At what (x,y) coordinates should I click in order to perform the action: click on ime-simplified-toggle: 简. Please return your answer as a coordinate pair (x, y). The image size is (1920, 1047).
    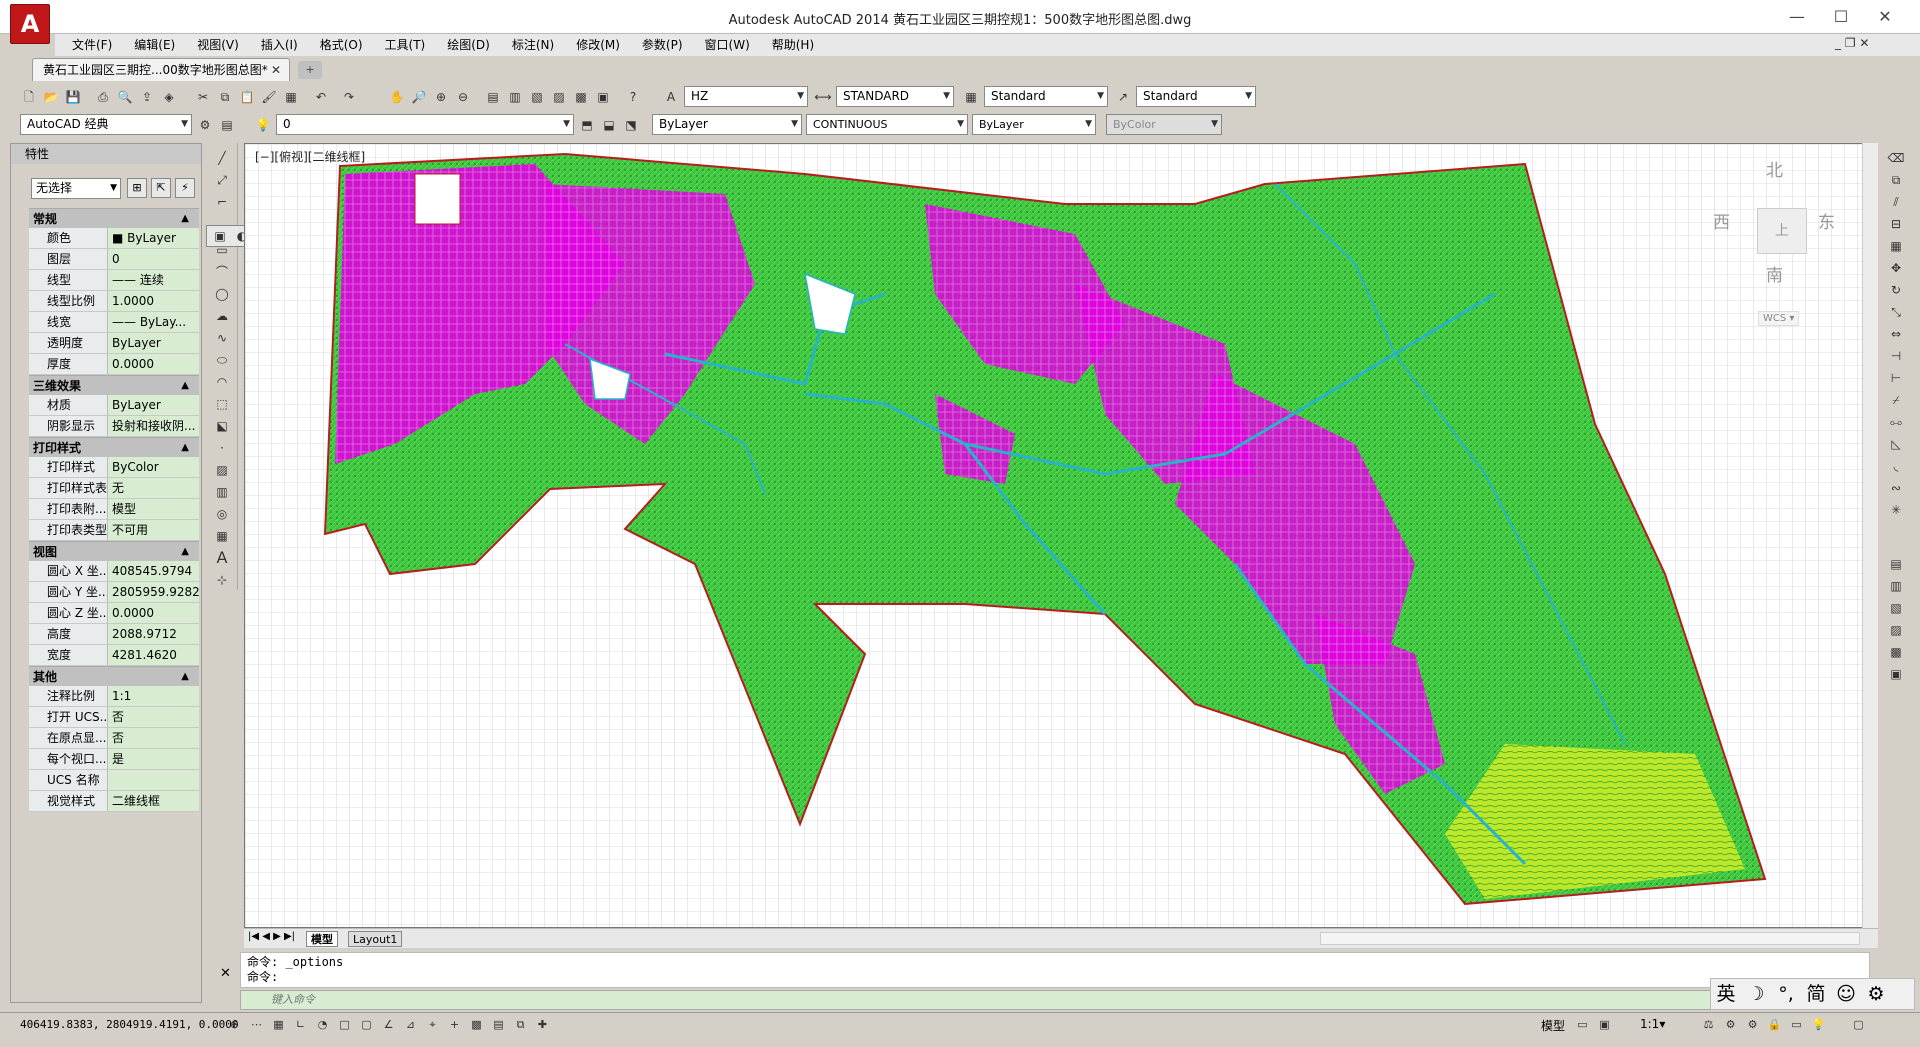
    Looking at the image, I should click on (1816, 994).